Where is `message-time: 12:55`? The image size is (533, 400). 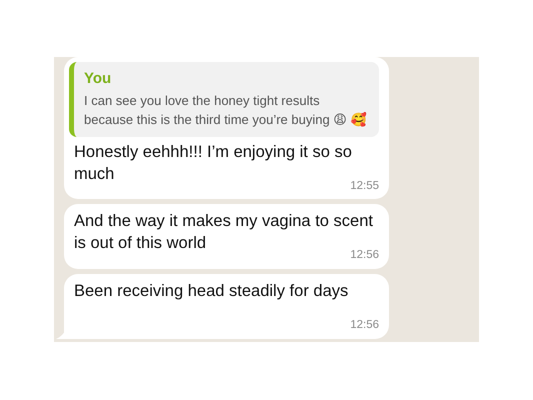
message-time: 12:55 is located at coordinates (364, 186).